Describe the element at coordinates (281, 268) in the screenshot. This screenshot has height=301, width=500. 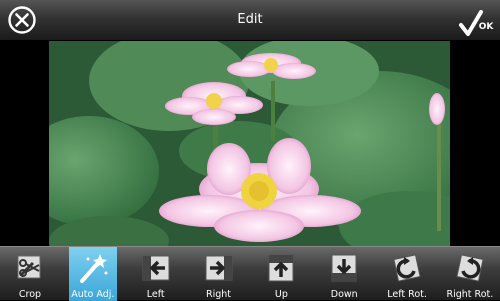
I see `arrow-up-icon` at that location.